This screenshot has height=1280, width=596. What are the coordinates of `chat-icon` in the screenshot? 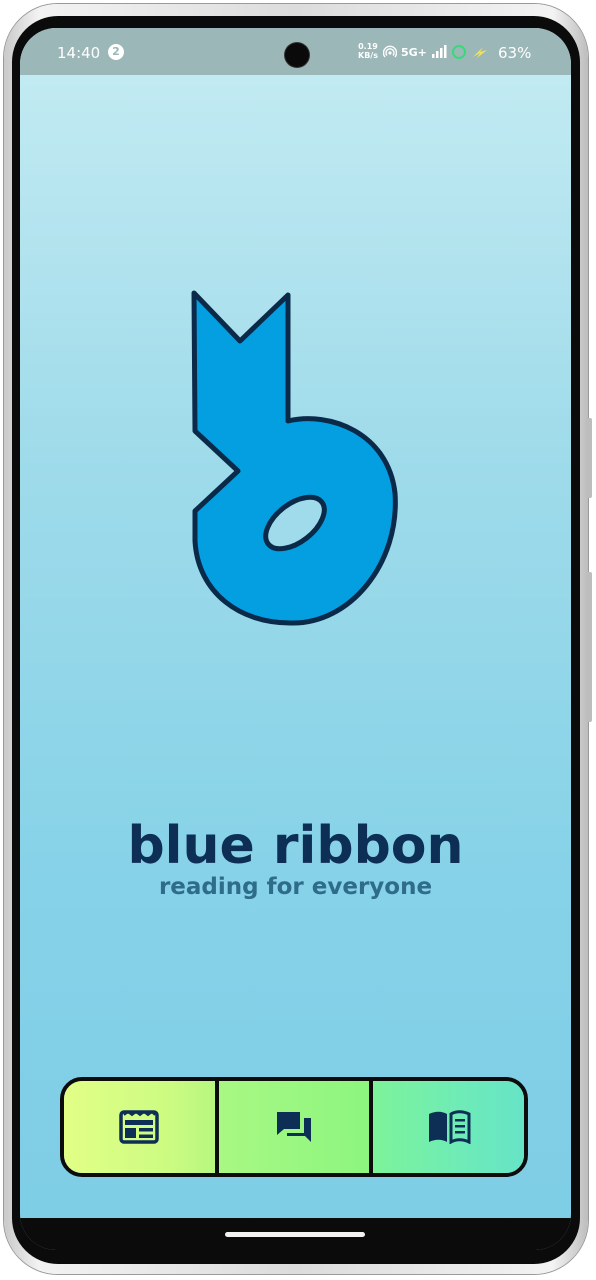 It's located at (294, 1127).